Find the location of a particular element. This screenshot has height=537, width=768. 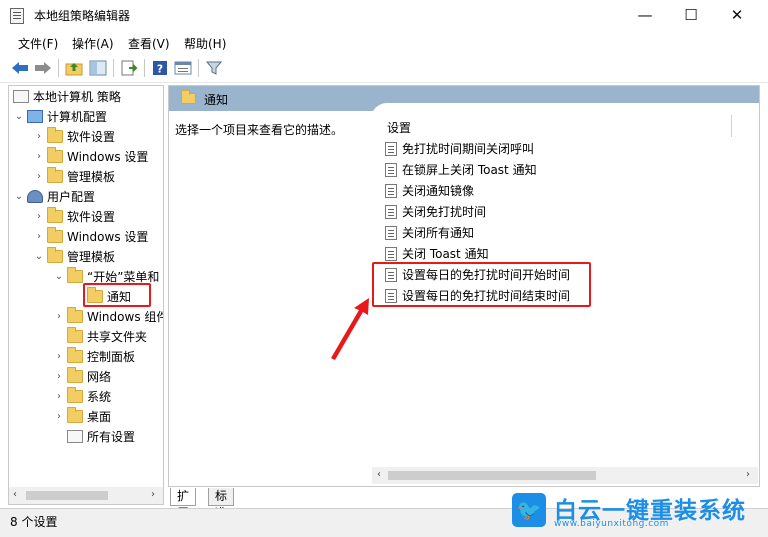

setting-row: 免打扰时间期间关闭呼叫 is located at coordinates (459, 148).